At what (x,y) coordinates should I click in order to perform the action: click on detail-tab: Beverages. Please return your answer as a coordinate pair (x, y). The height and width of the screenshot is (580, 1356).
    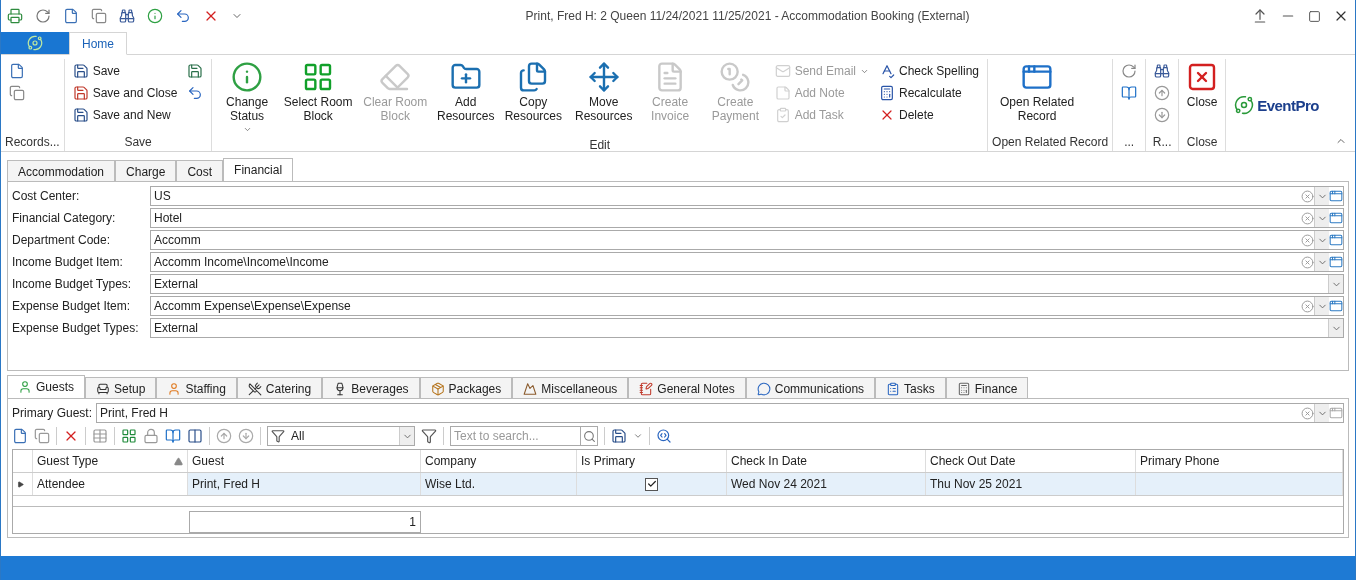
    Looking at the image, I should click on (371, 388).